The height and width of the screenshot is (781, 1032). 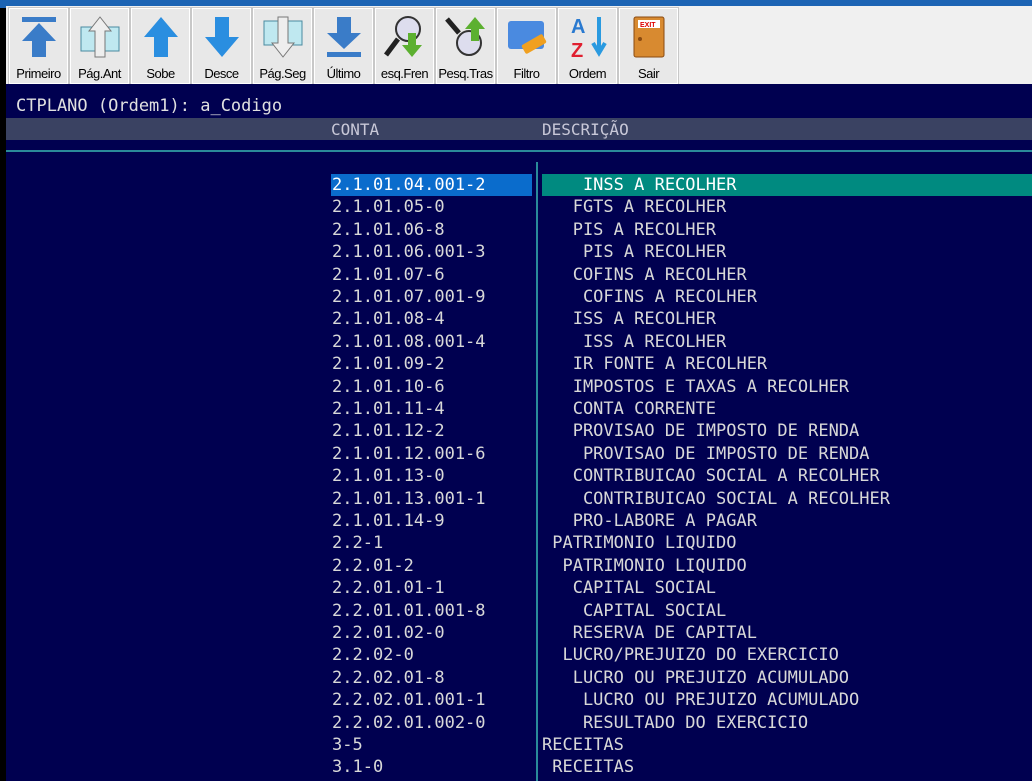 I want to click on toolbar-button-label: Pág.Ant, so click(x=99, y=73).